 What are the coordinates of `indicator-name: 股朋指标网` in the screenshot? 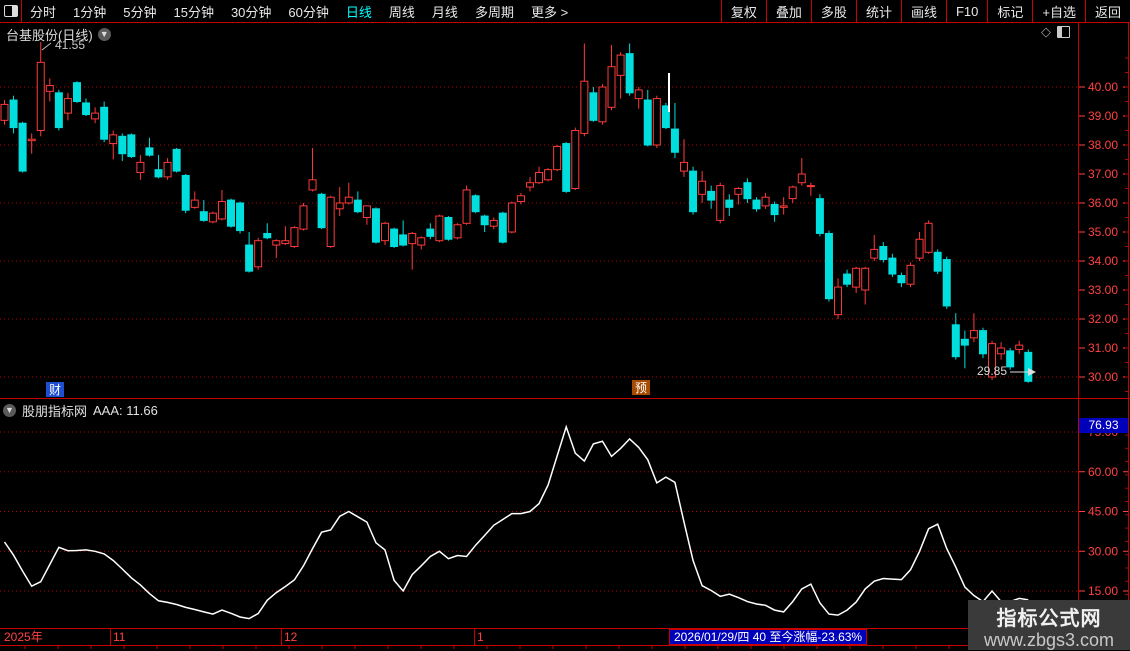 It's located at (55, 411).